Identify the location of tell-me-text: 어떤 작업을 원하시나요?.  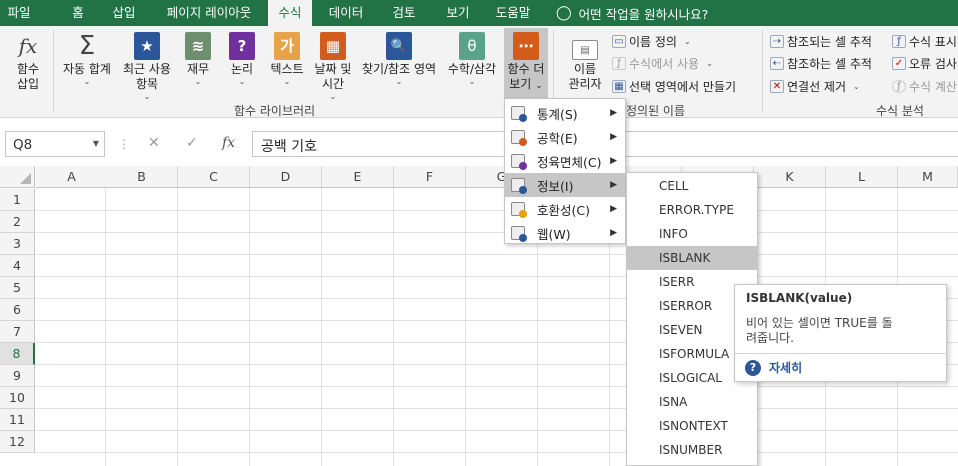
(643, 14).